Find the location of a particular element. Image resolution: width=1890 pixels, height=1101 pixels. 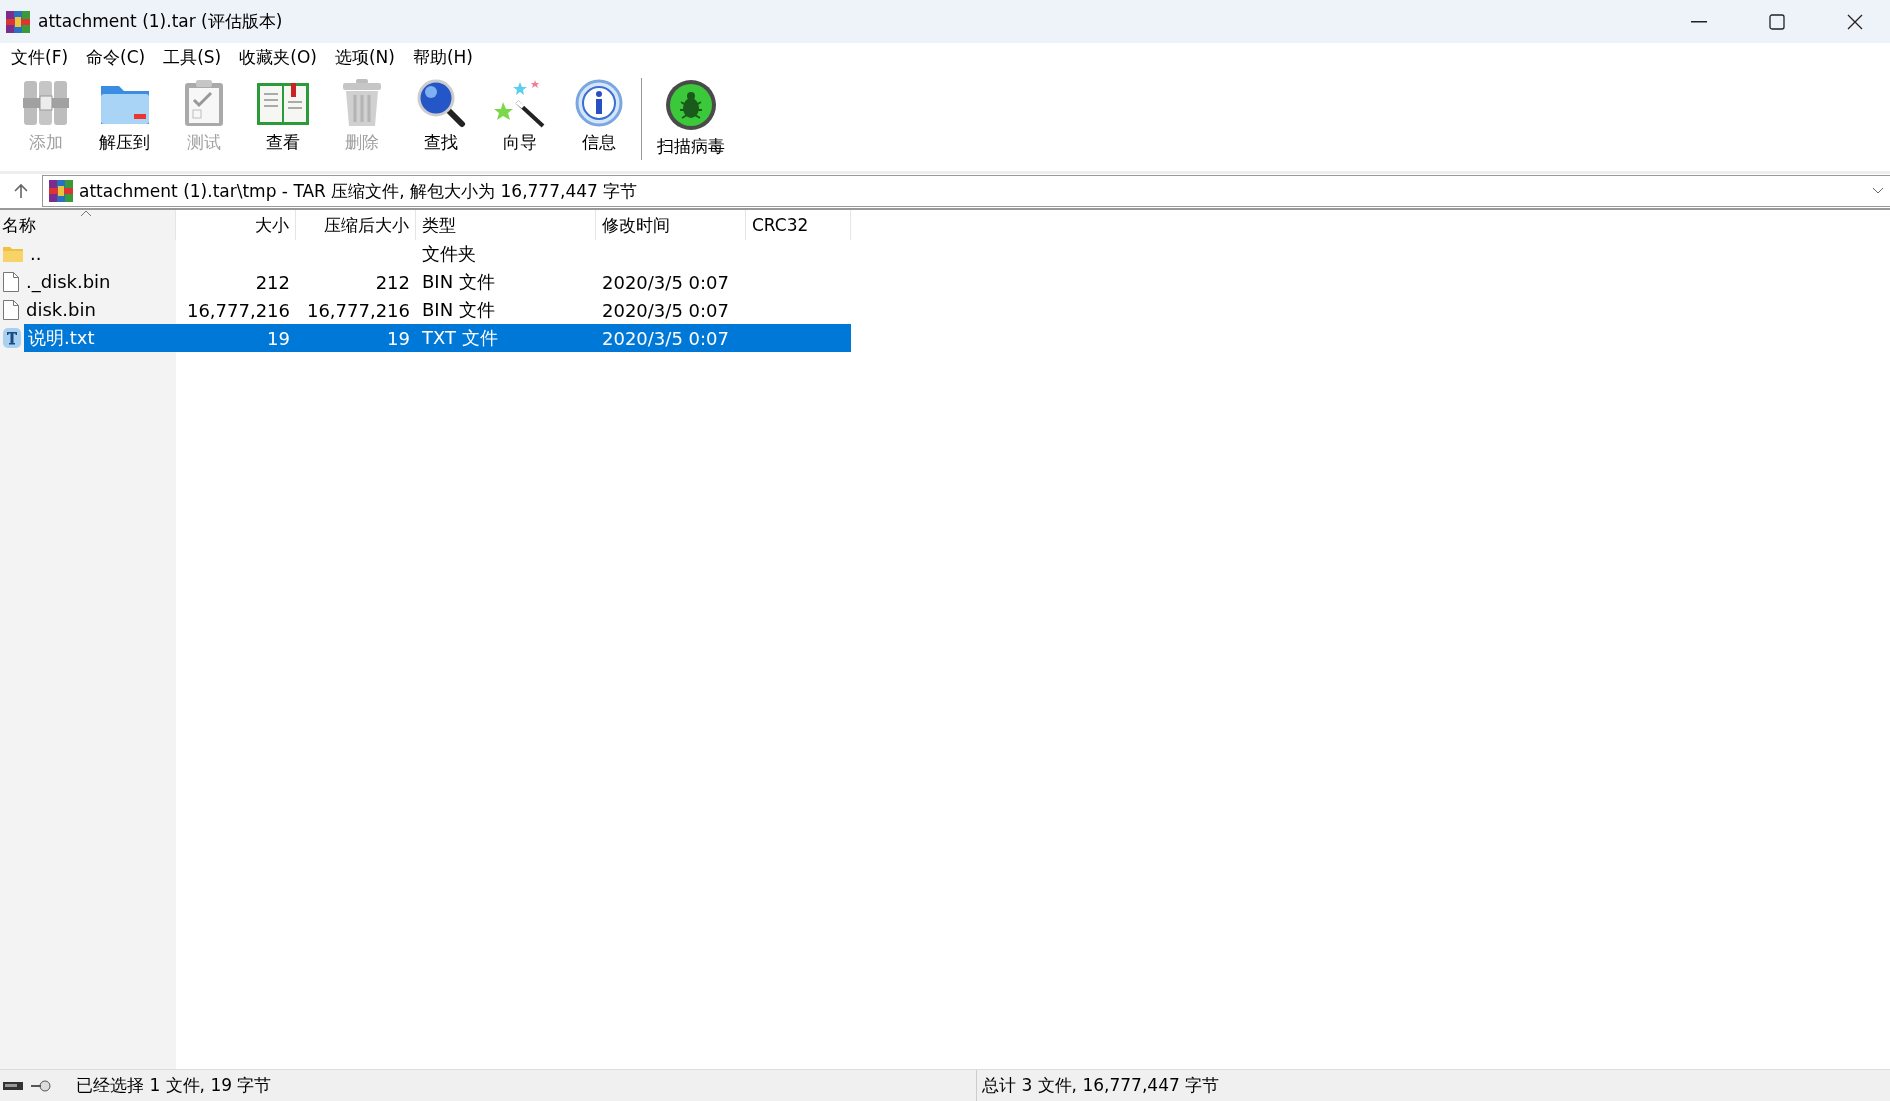

archive-icon is located at coordinates (61, 191).